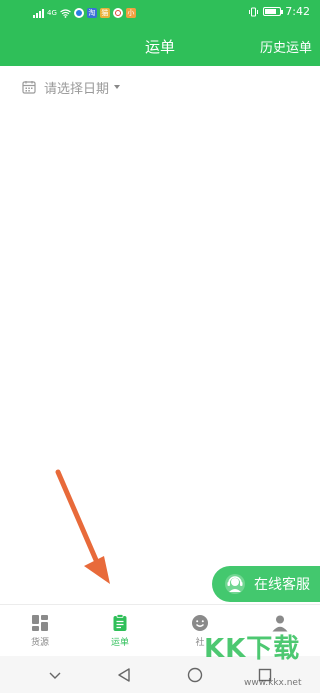  Describe the element at coordinates (282, 585) in the screenshot. I see `online-service-label: 在线客服` at that location.